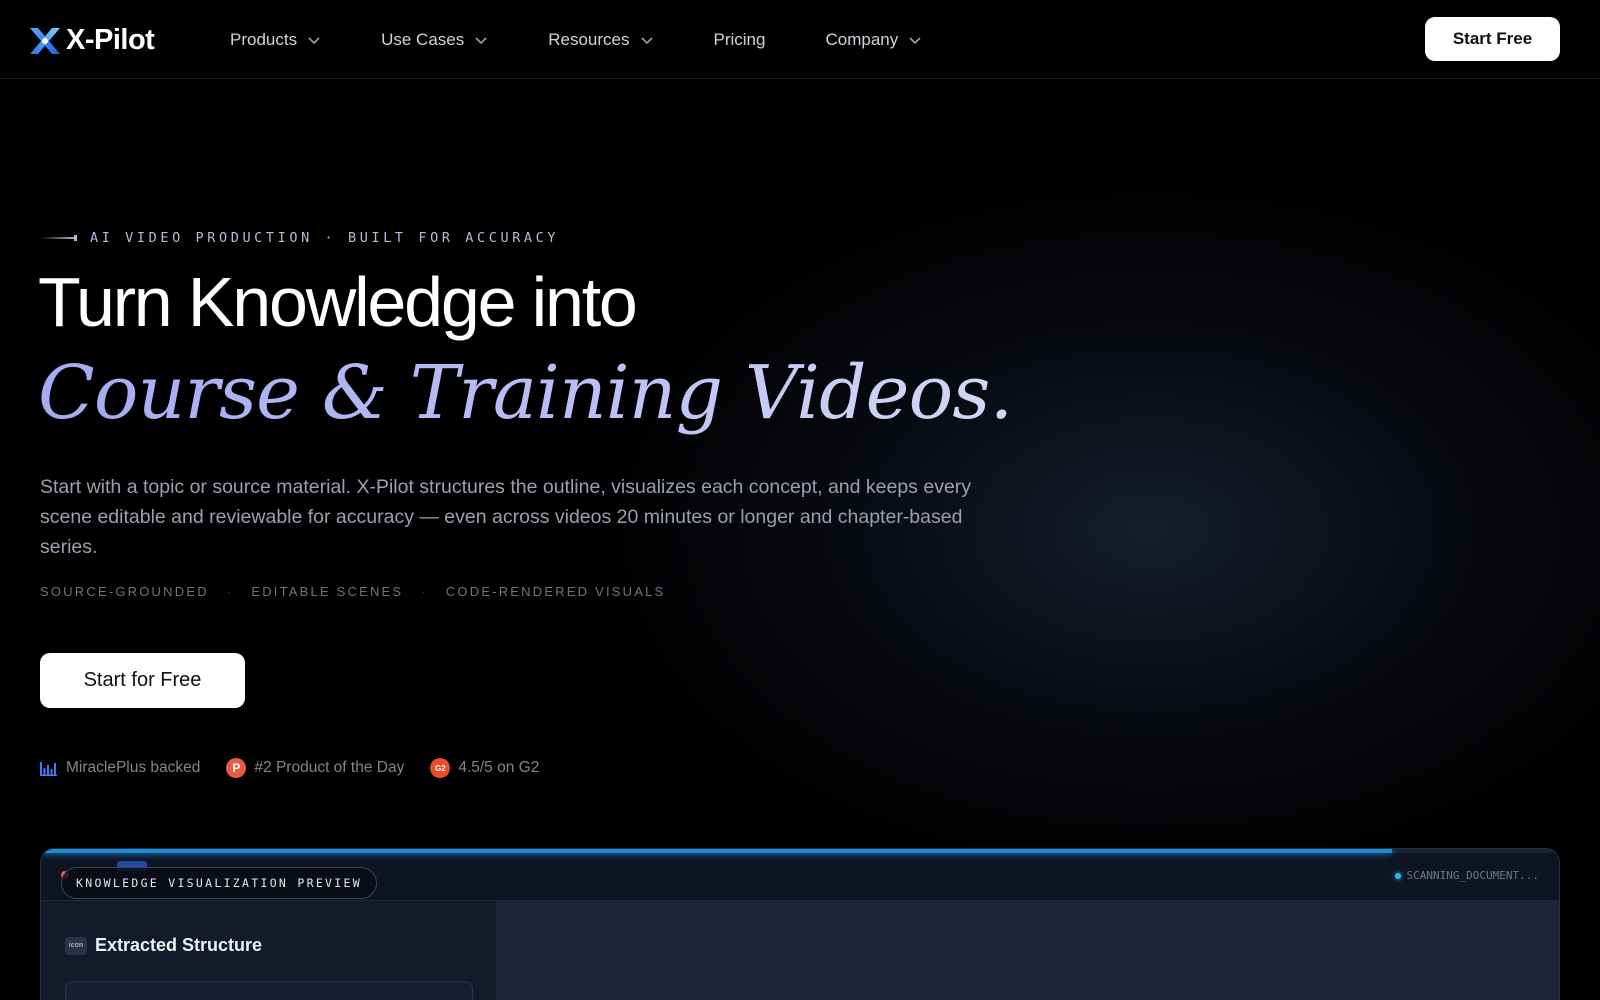 The image size is (1600, 1000). Describe the element at coordinates (525, 393) in the screenshot. I see `hero-title-accent: Course & Training Videos.` at that location.